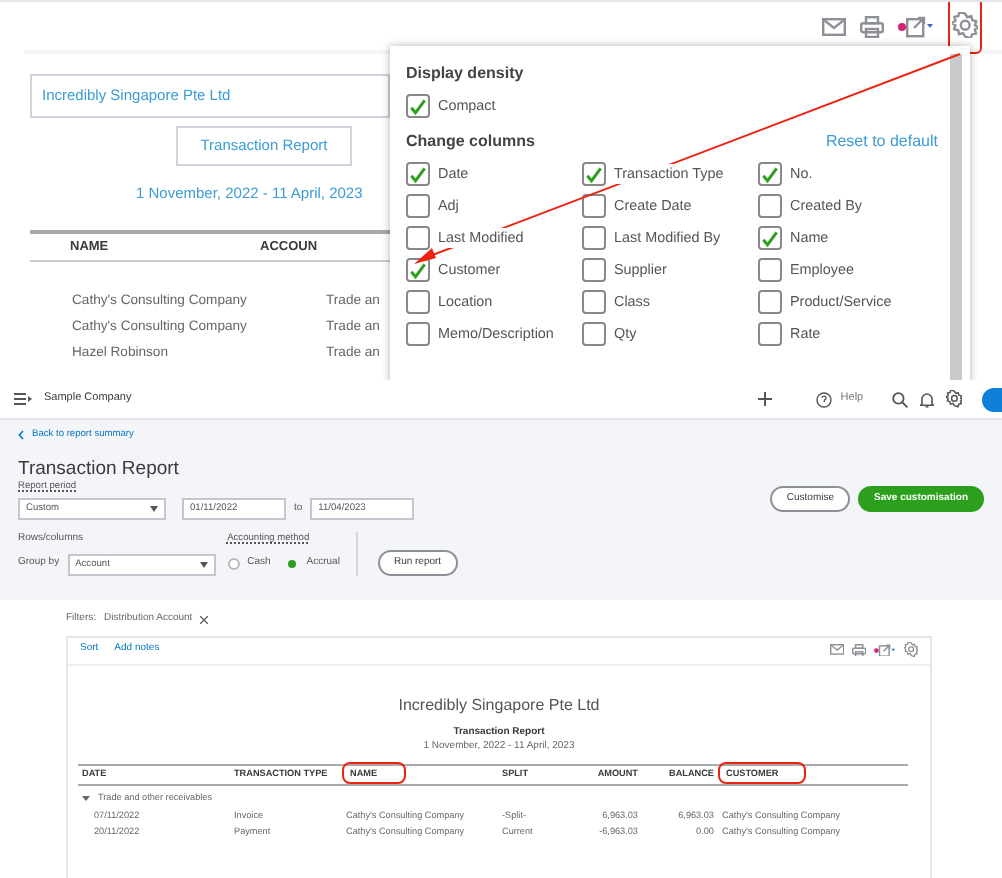 This screenshot has width=1002, height=878. Describe the element at coordinates (21, 435) in the screenshot. I see `chevron-left-icon` at that location.